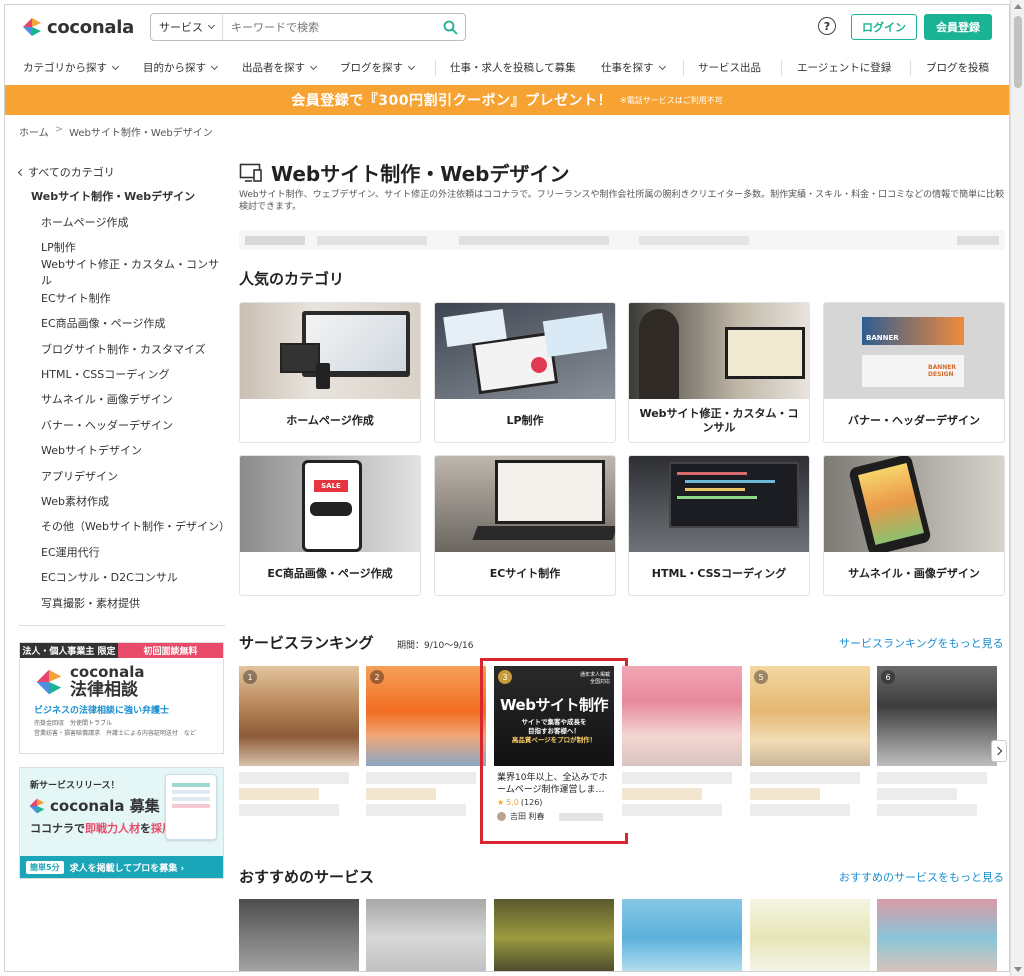  What do you see at coordinates (330, 372) in the screenshot?
I see `category-card-homepage: ホームページ作成` at bounding box center [330, 372].